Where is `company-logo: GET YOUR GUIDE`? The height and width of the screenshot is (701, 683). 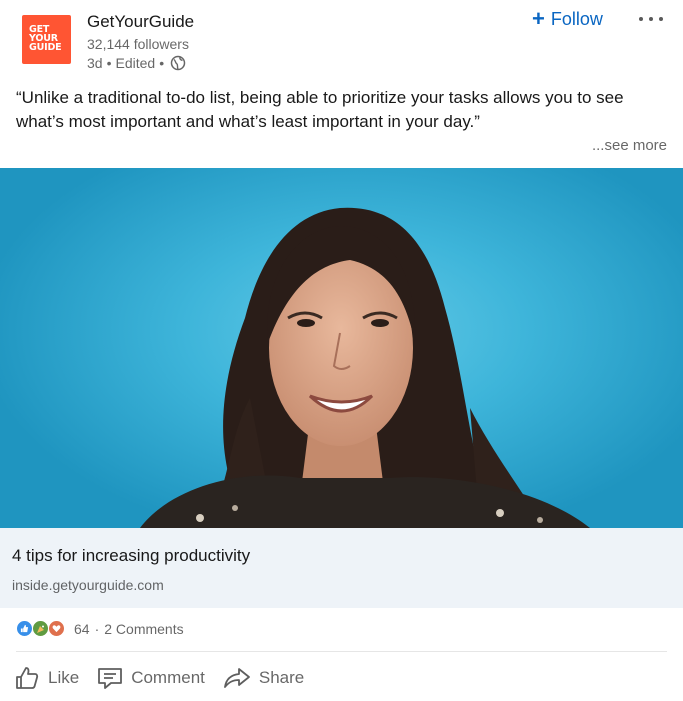 company-logo: GET YOUR GUIDE is located at coordinates (46, 39).